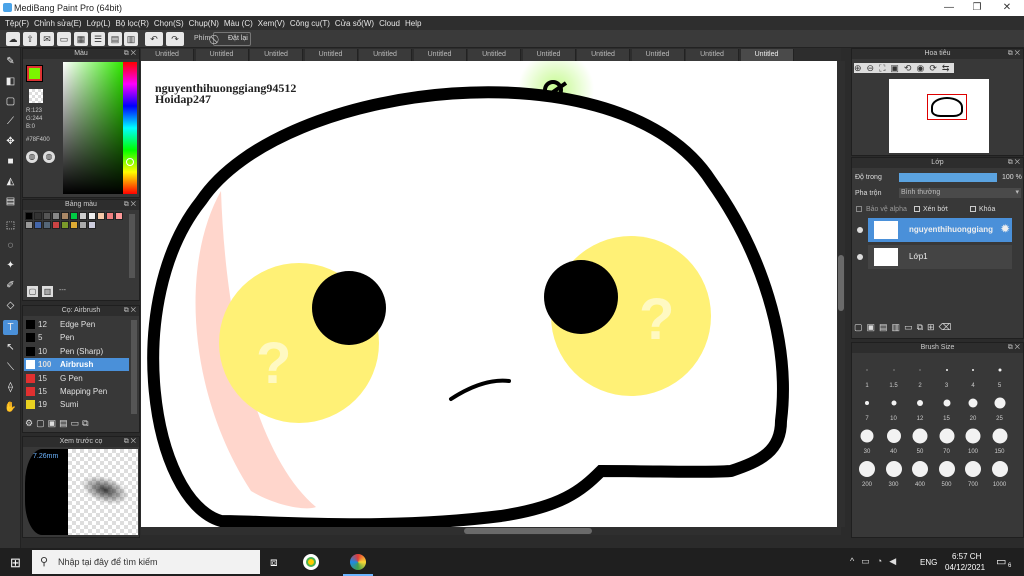 The height and width of the screenshot is (576, 1024). What do you see at coordinates (885, 327) in the screenshot?
I see `new-8bit-layer-icon: ▤` at bounding box center [885, 327].